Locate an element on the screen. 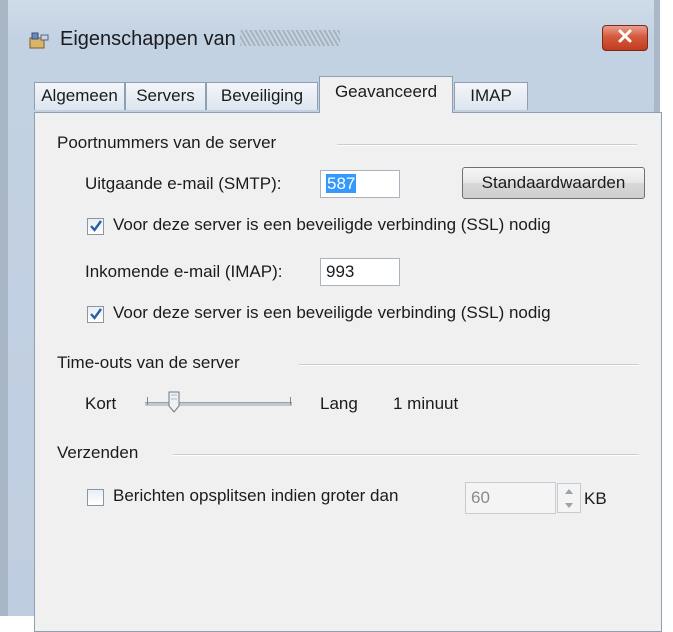 This screenshot has height=632, width=673. sending-group-divider is located at coordinates (406, 455).